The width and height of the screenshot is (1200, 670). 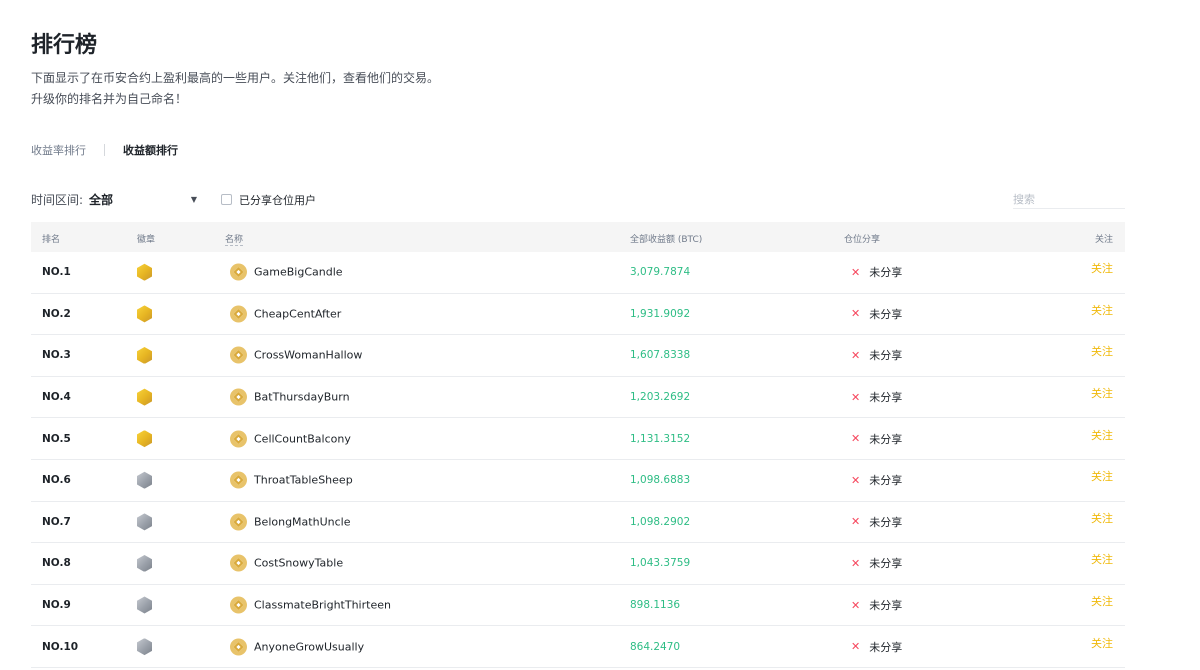 I want to click on table-row: NO.4 BatThursdayBurn 1,203.2692 ✕ 未分享 关注, so click(x=578, y=398).